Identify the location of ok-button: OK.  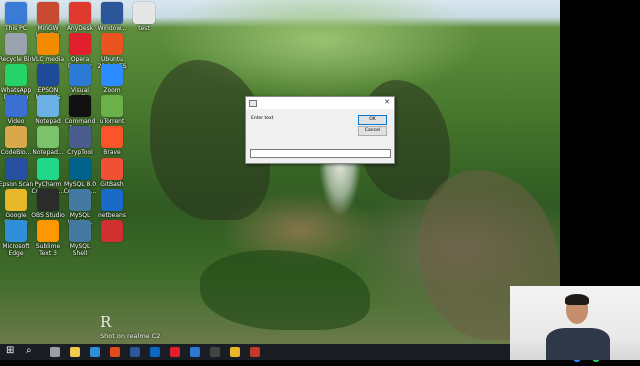
(372, 120).